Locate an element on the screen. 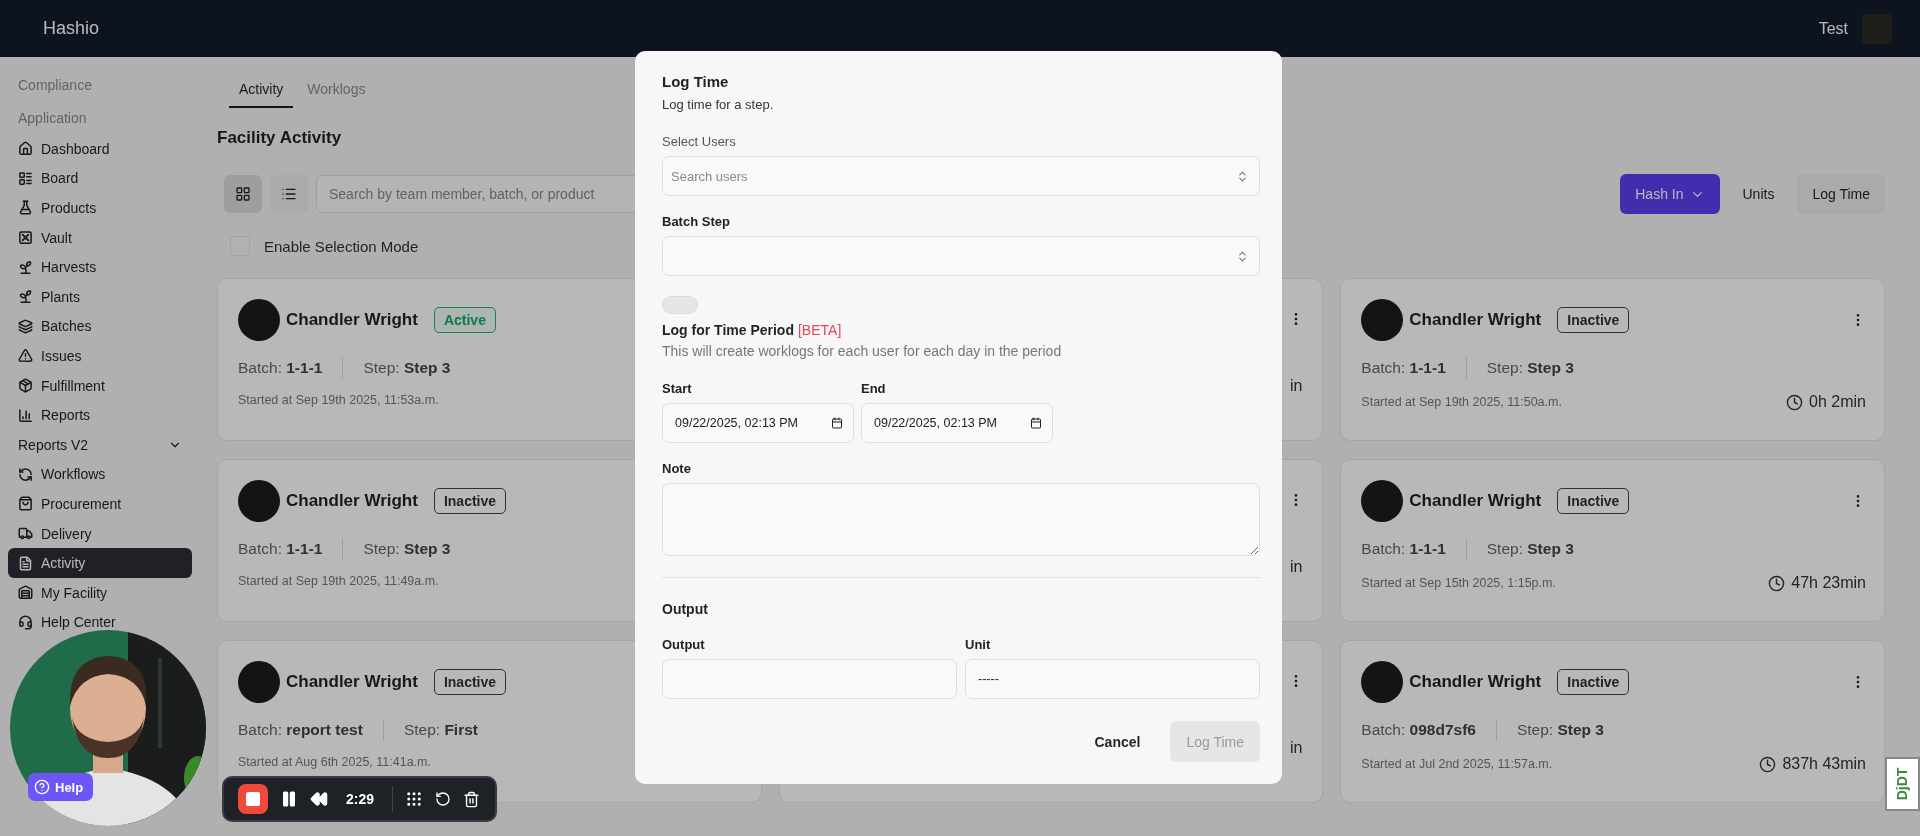  restart-icon is located at coordinates (443, 799).